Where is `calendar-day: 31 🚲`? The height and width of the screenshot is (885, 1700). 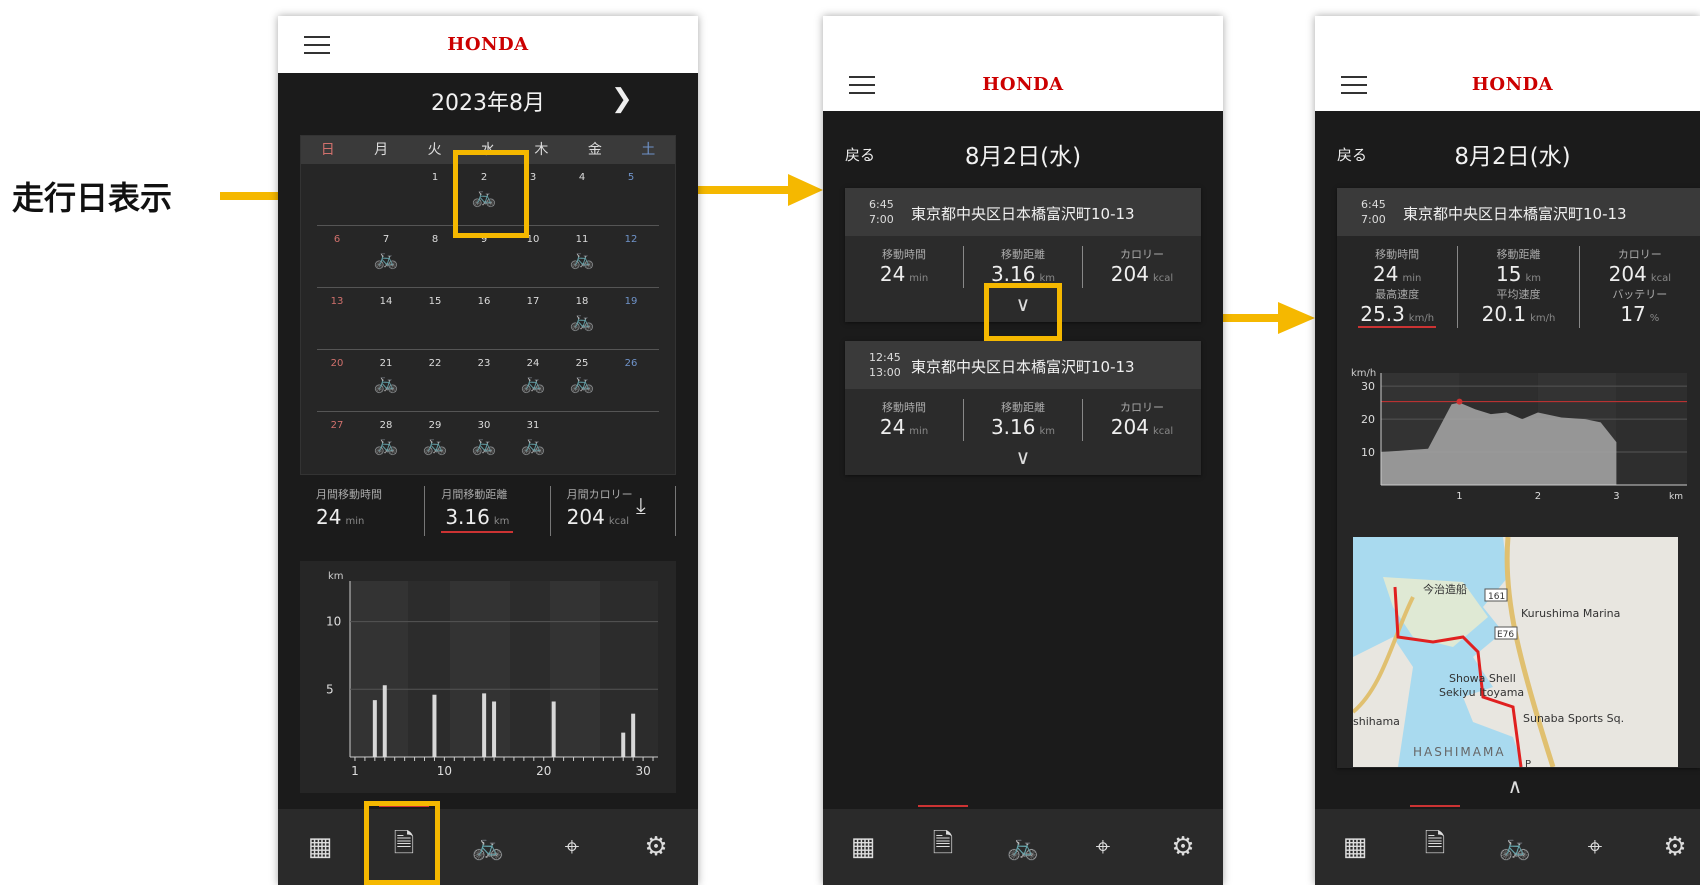
calendar-day: 31 🚲 is located at coordinates (533, 433).